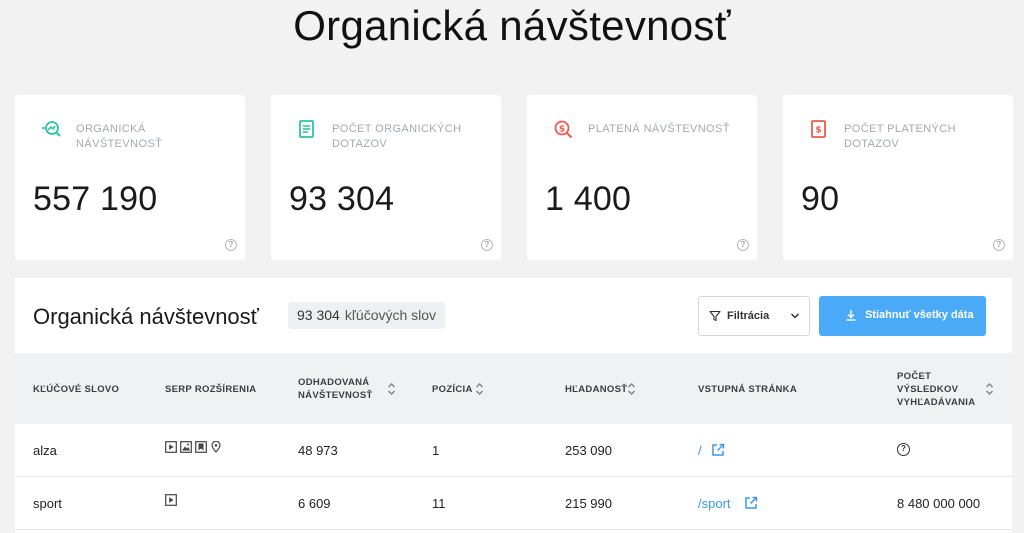 The width and height of the screenshot is (1024, 533). I want to click on cell-landing-link: /sport, so click(714, 503).